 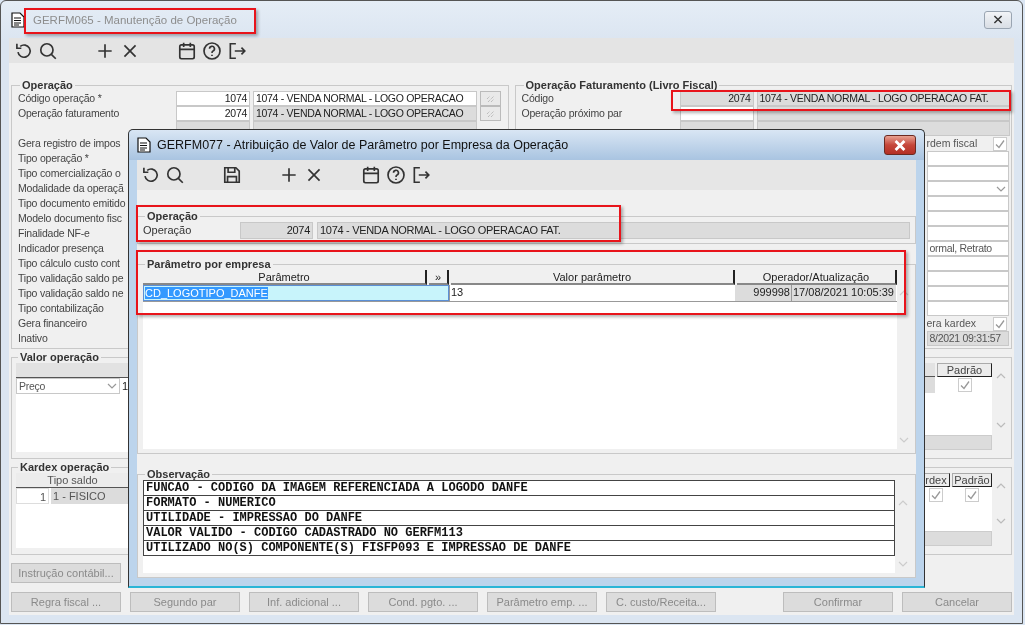 What do you see at coordinates (72, 203) in the screenshot?
I see `field-label: Tipo documento emitido` at bounding box center [72, 203].